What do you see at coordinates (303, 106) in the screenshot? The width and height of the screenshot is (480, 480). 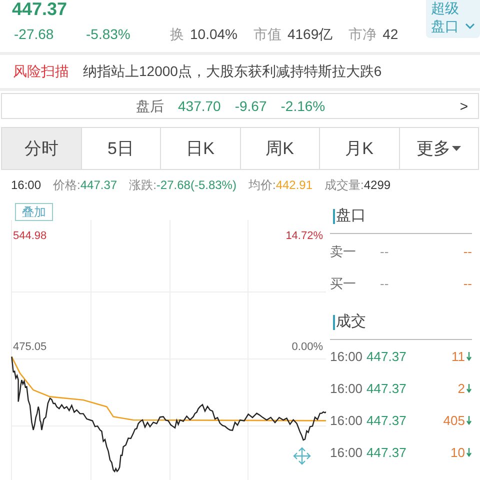 I see `after-hours-percent: -2.16%` at bounding box center [303, 106].